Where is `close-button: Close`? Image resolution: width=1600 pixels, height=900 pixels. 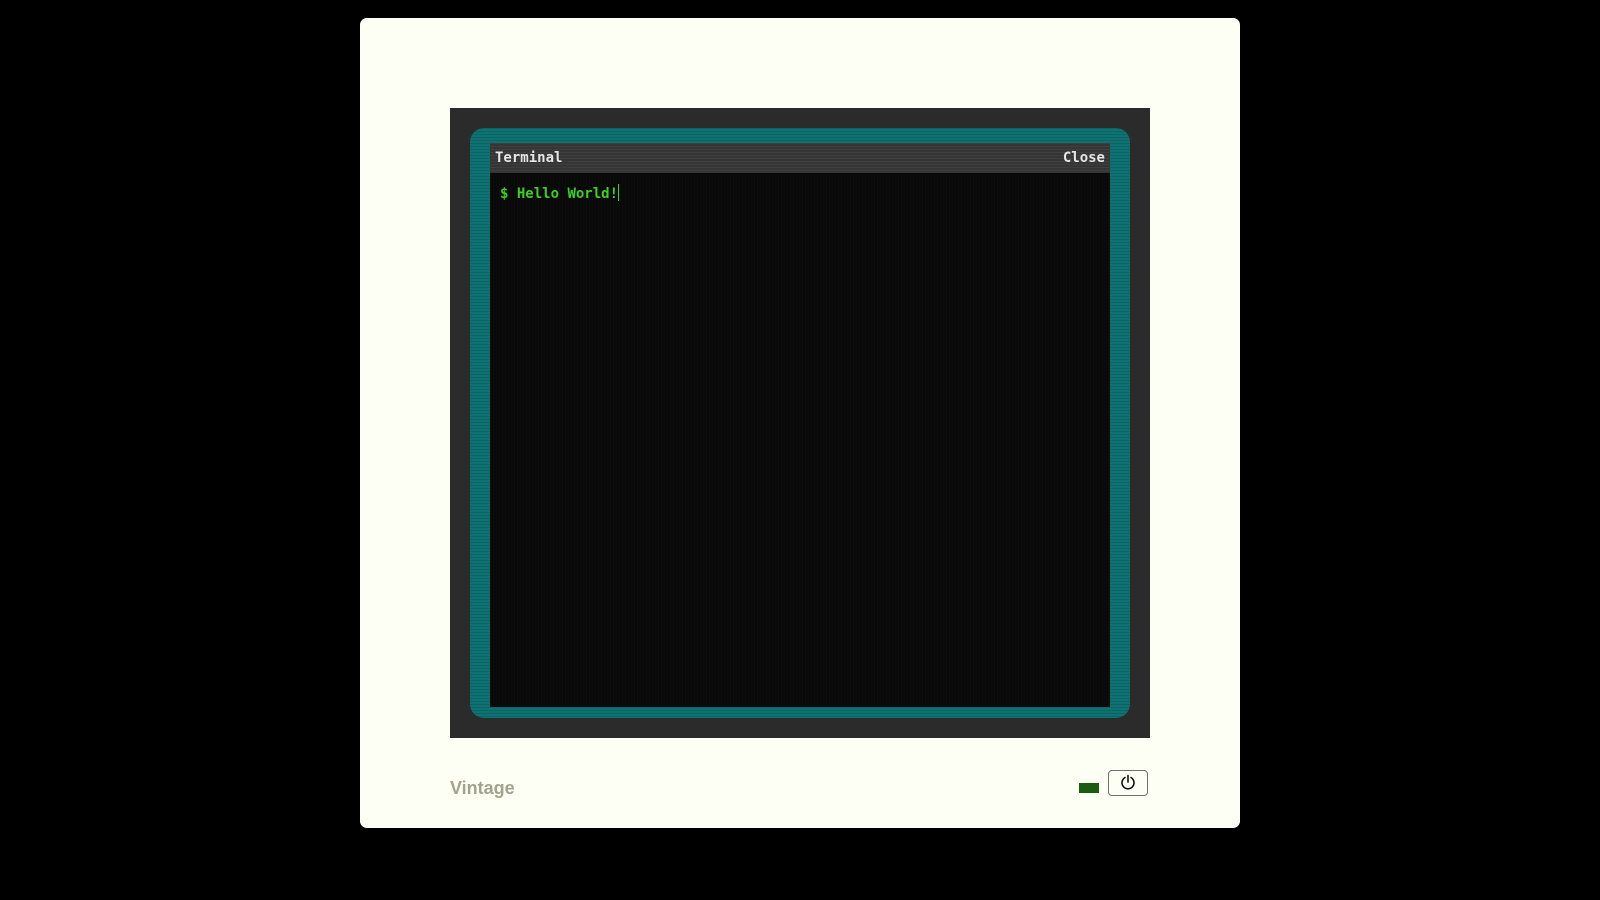 close-button: Close is located at coordinates (1084, 158).